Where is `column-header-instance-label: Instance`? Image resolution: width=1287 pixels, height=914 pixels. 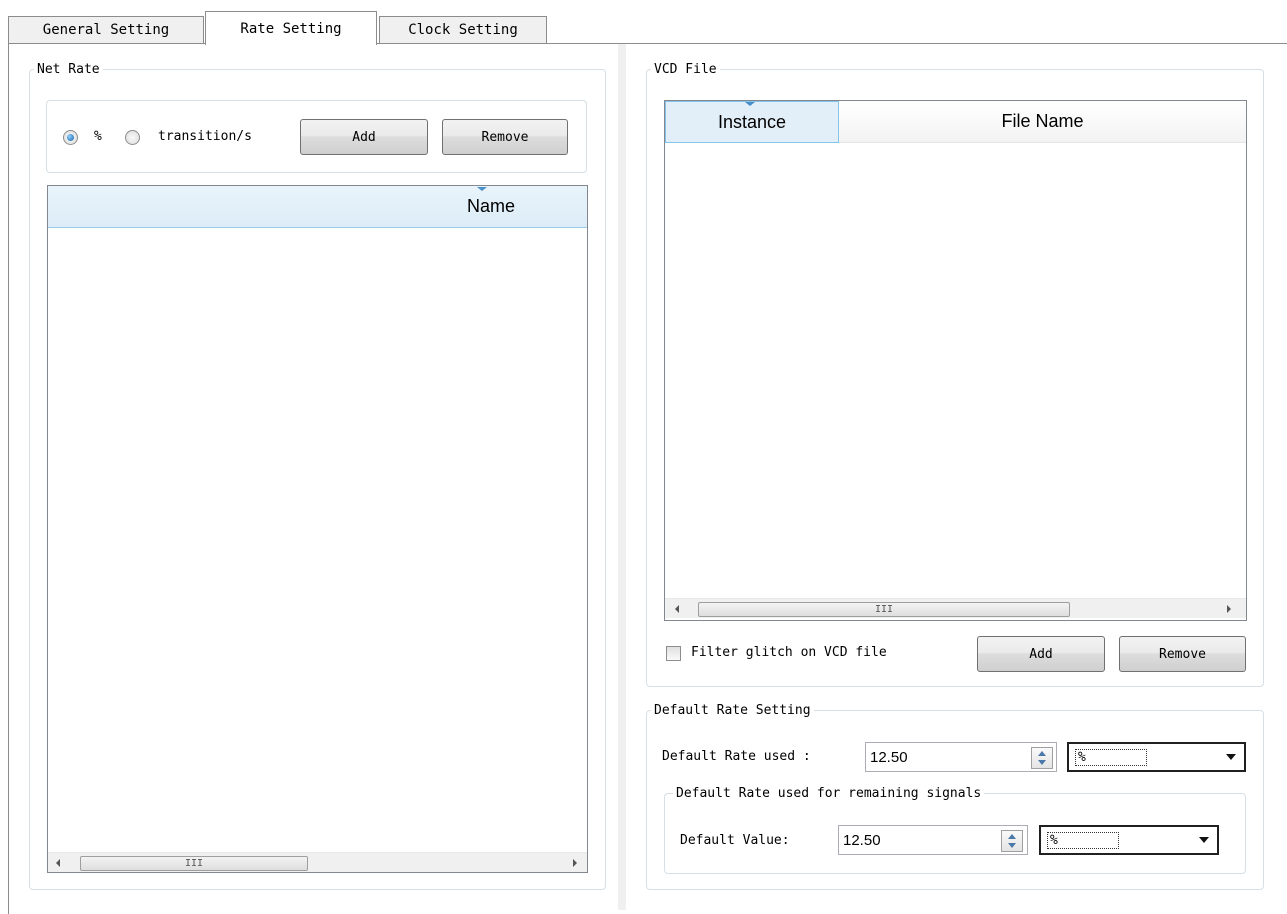
column-header-instance-label: Instance is located at coordinates (752, 121).